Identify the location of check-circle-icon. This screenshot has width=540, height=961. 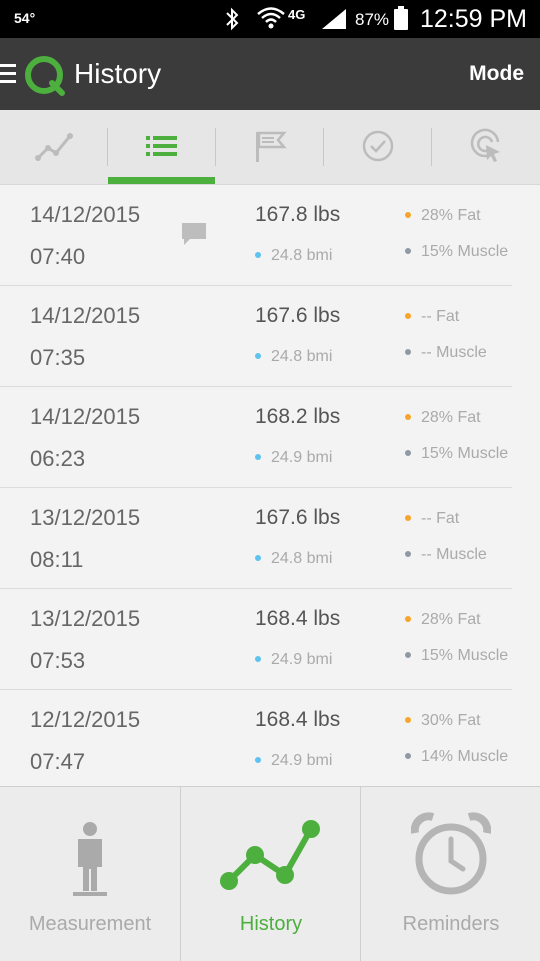
(378, 146).